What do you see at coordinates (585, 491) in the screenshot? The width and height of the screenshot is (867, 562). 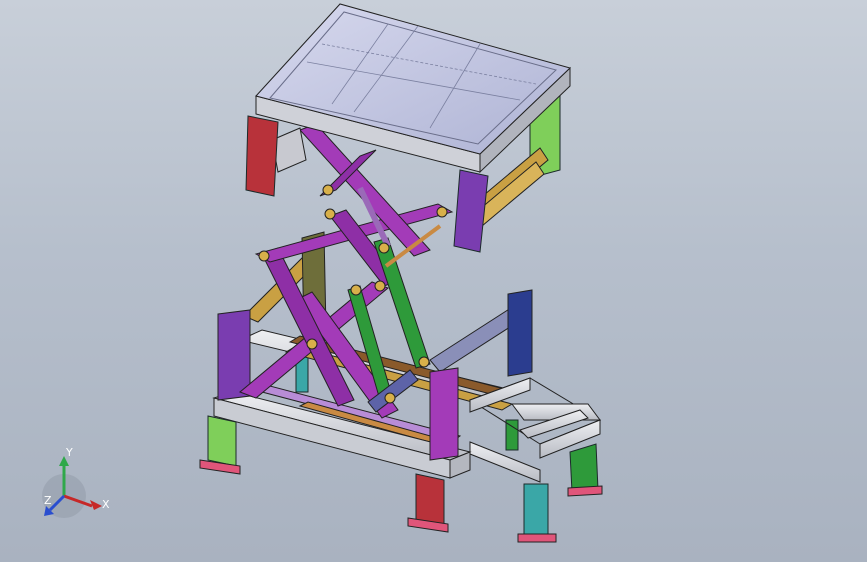 I see `extension-foot-green` at bounding box center [585, 491].